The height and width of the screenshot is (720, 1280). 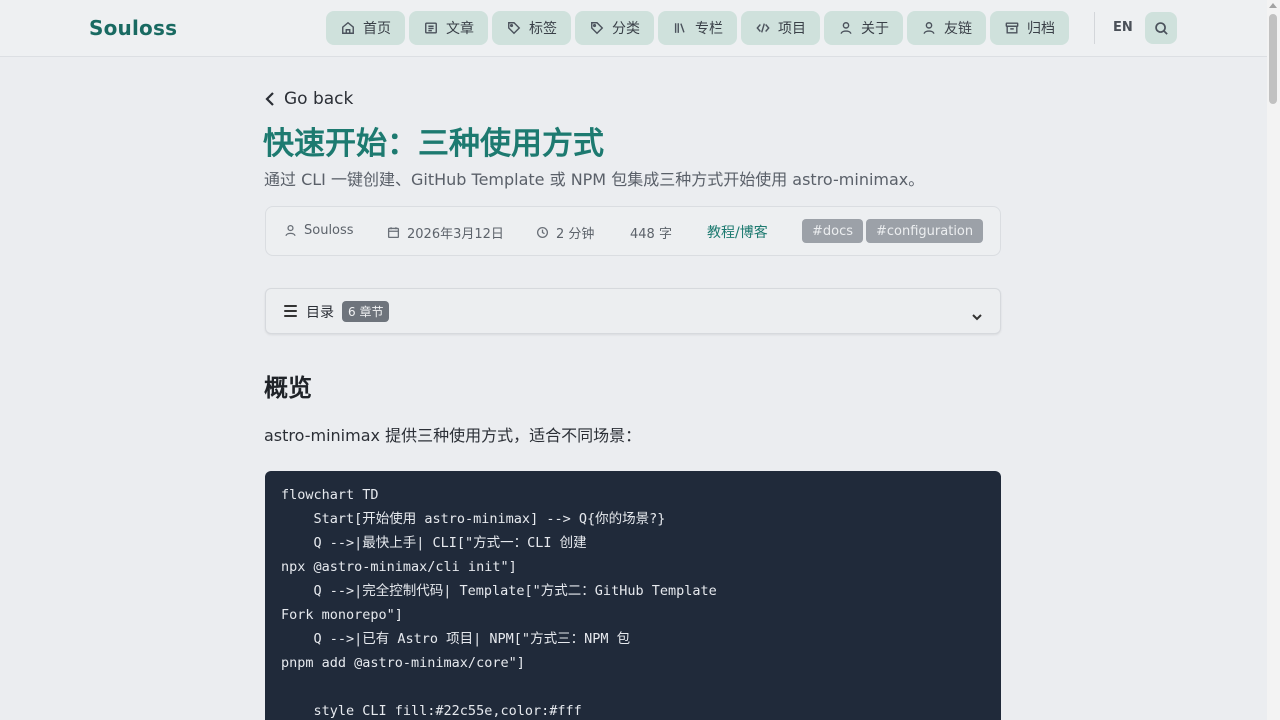 I want to click on nav-label: 归档, so click(x=1041, y=29).